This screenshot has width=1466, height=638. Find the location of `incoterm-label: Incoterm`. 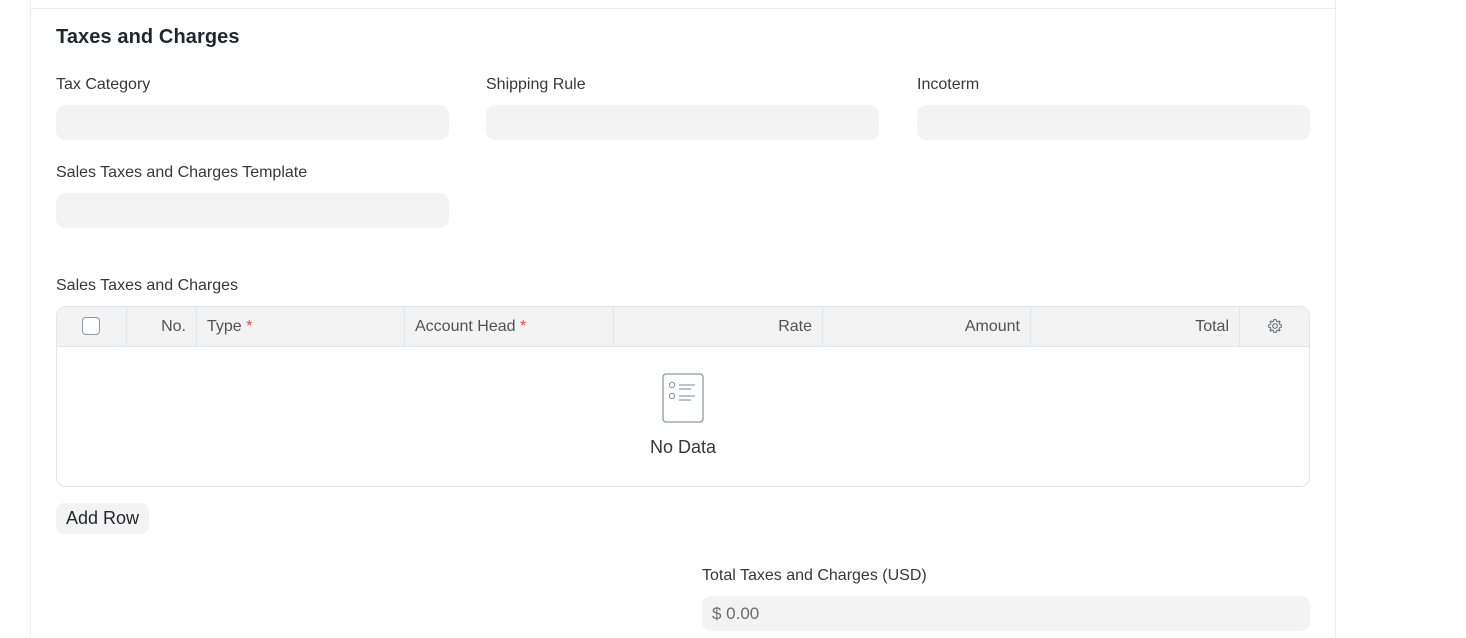

incoterm-label: Incoterm is located at coordinates (948, 84).